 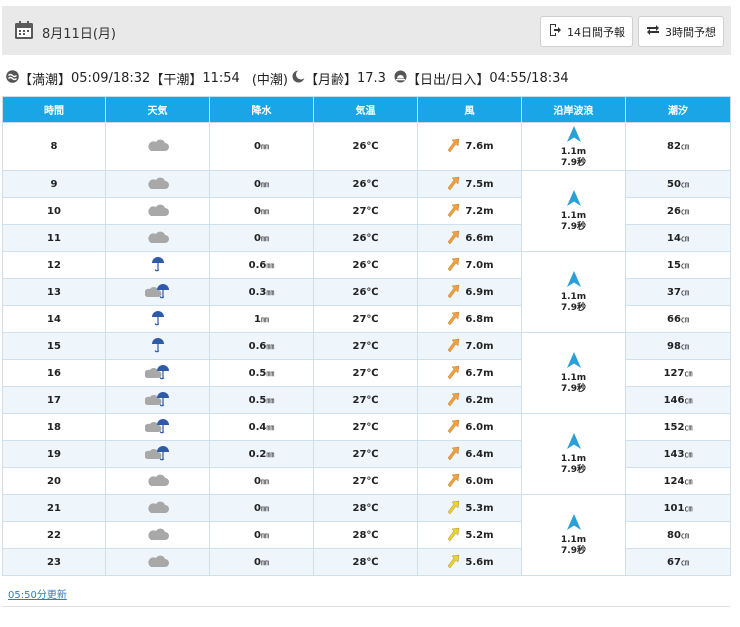 I want to click on wind-cell: 6.9m, so click(x=469, y=292).